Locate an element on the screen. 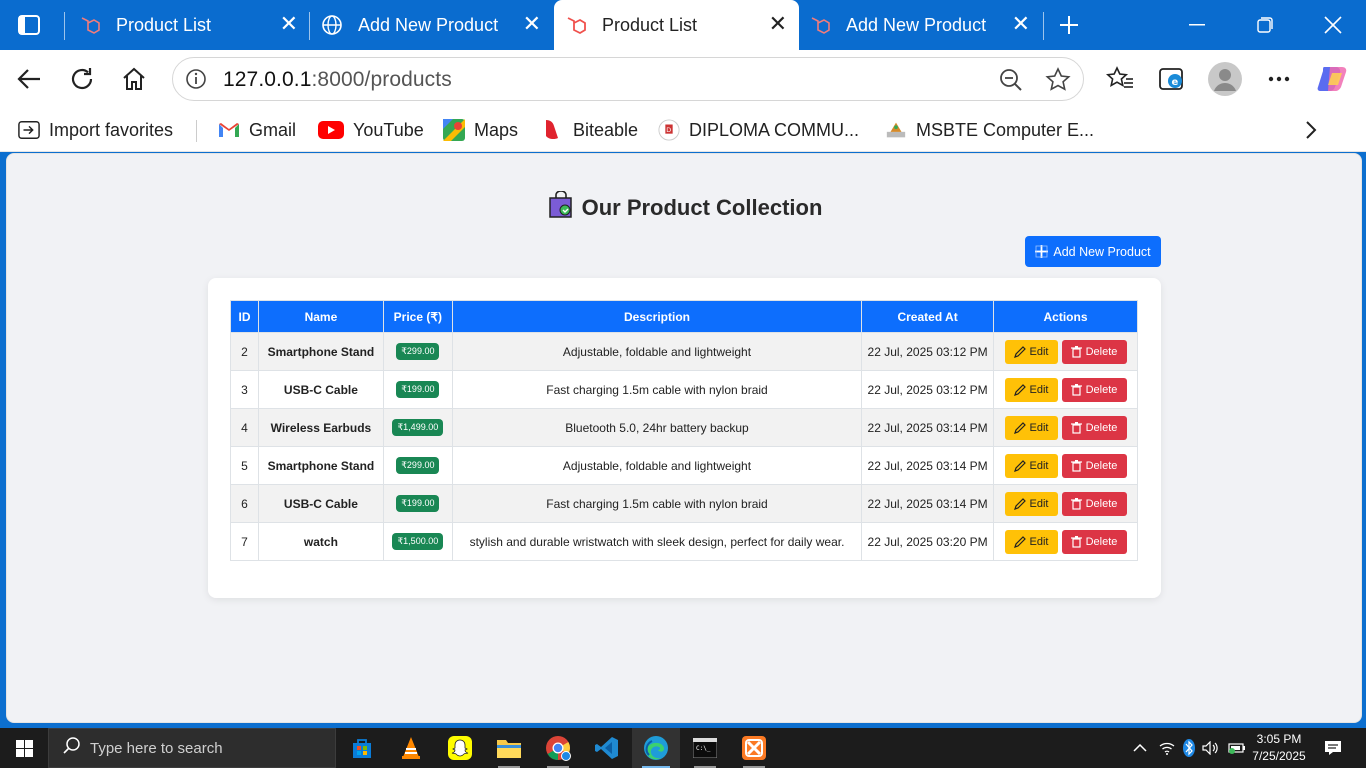 This screenshot has height=768, width=1366. tab-add-new-product-1: Add New Product ✕ is located at coordinates (431, 25).